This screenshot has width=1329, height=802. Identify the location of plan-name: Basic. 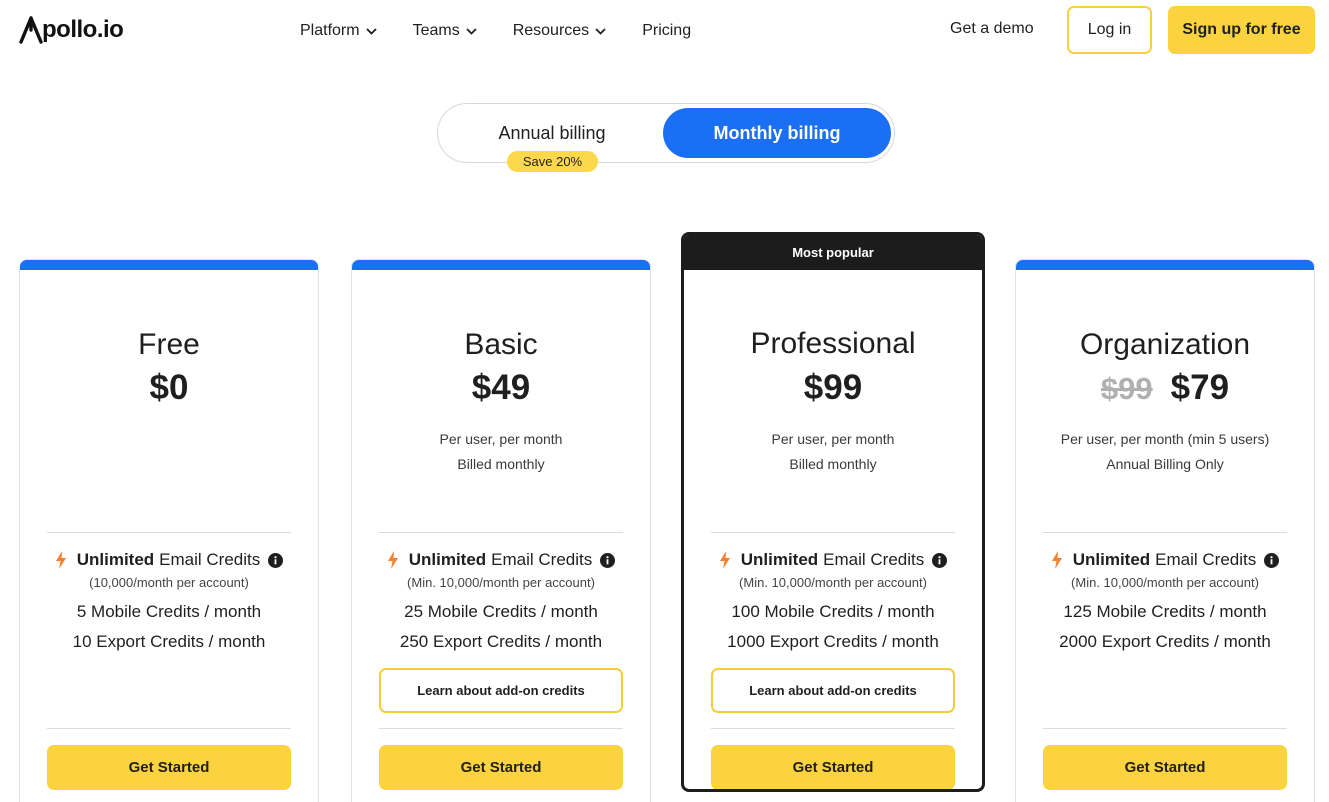
(501, 344).